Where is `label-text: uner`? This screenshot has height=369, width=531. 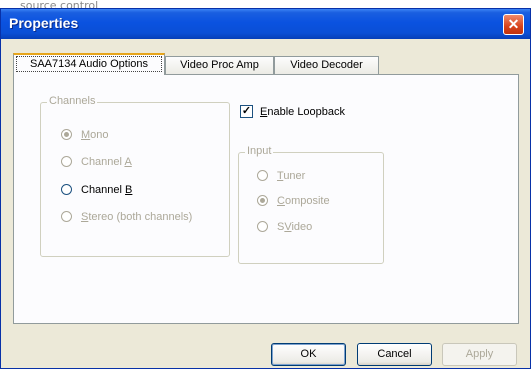
label-text: uner is located at coordinates (294, 176).